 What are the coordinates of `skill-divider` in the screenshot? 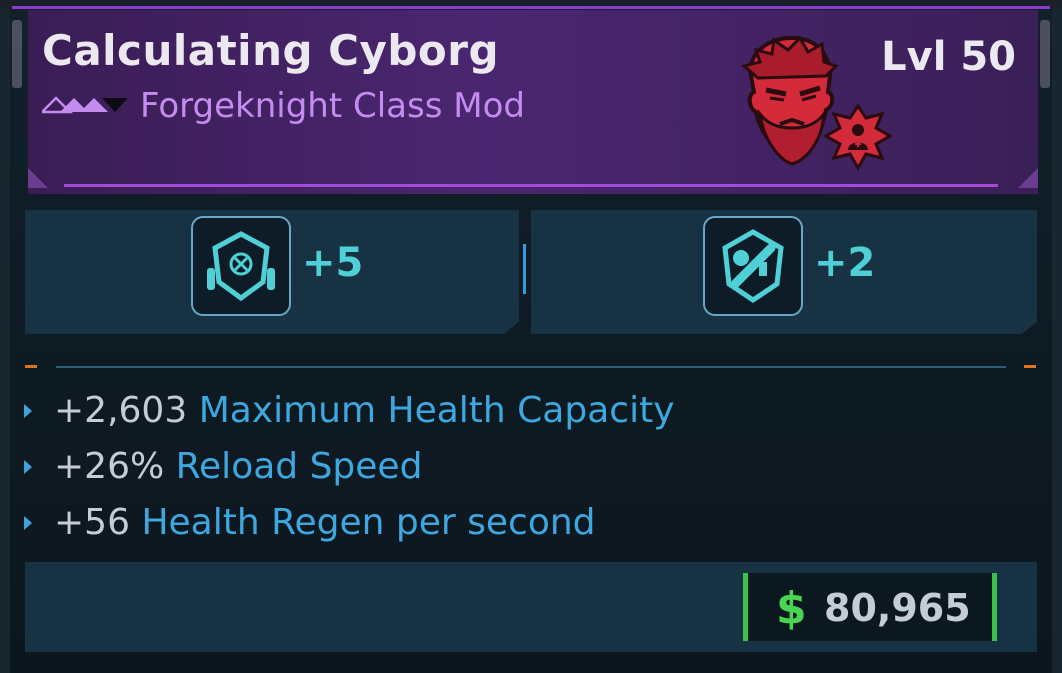 It's located at (524, 269).